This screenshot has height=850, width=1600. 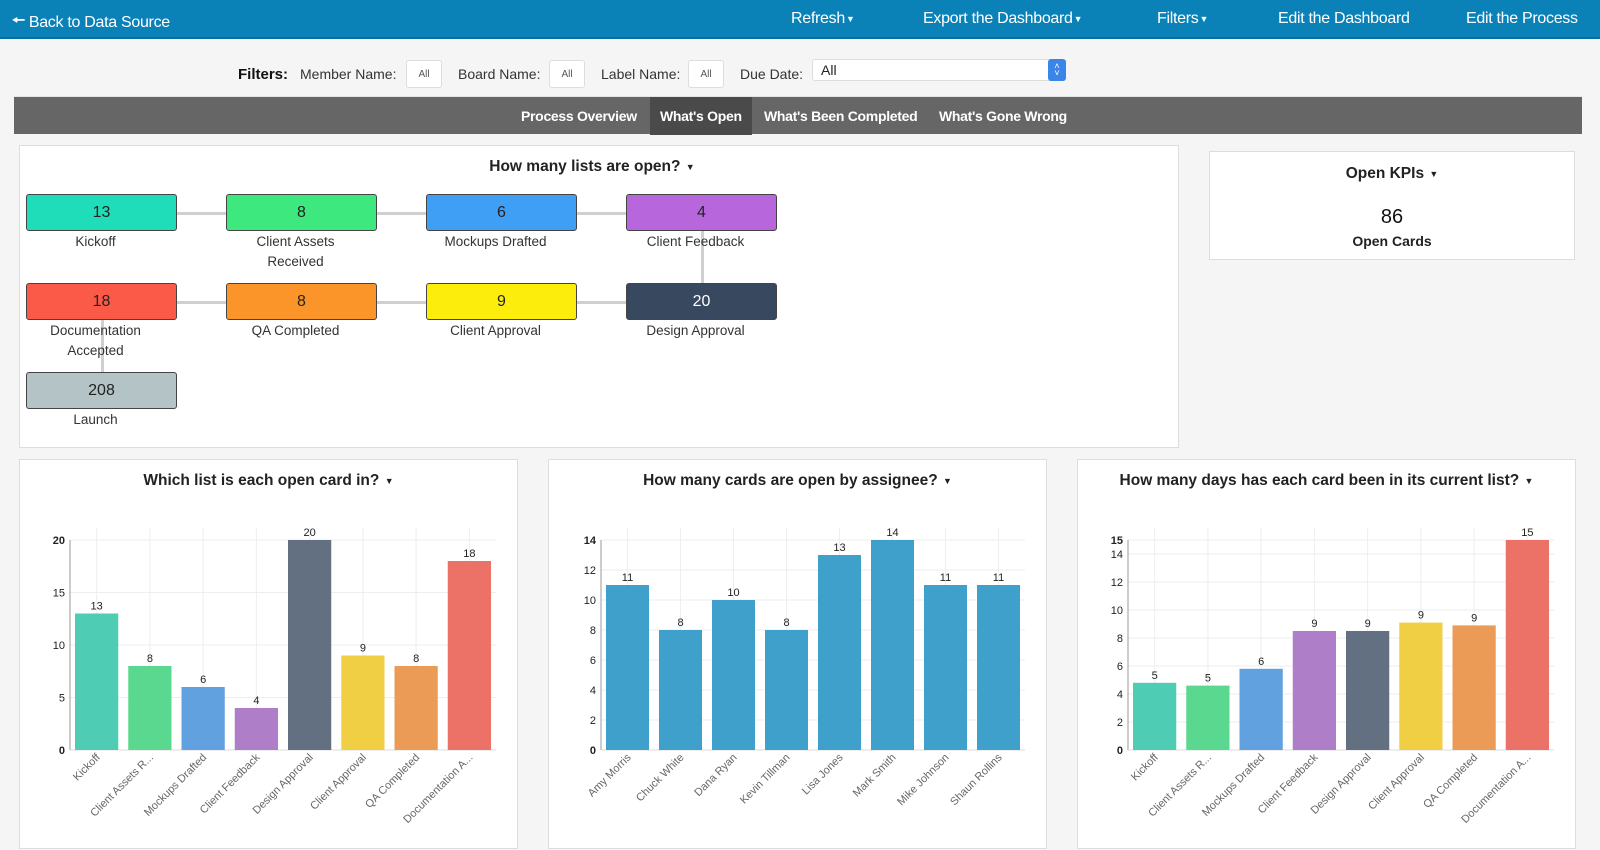 I want to click on node-label: Client Assets Received, so click(x=295, y=252).